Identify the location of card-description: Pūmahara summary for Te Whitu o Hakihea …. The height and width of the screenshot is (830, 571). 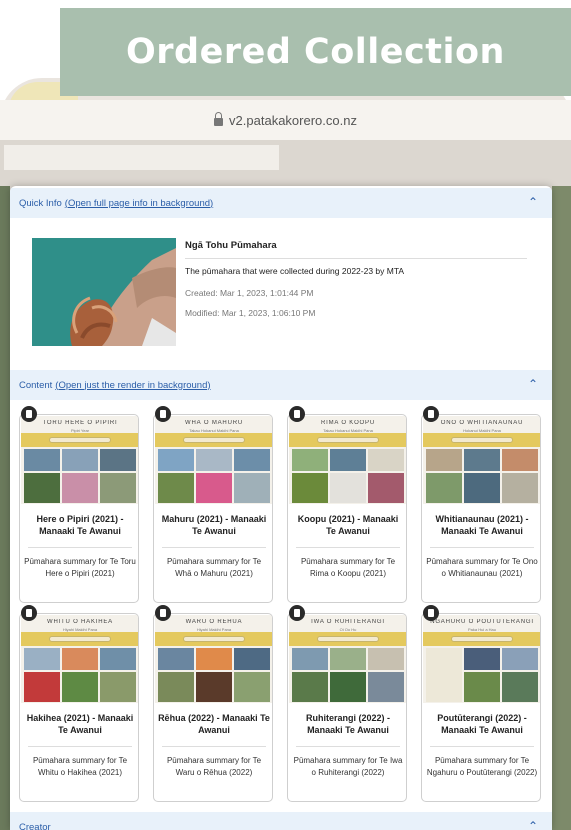
(80, 766).